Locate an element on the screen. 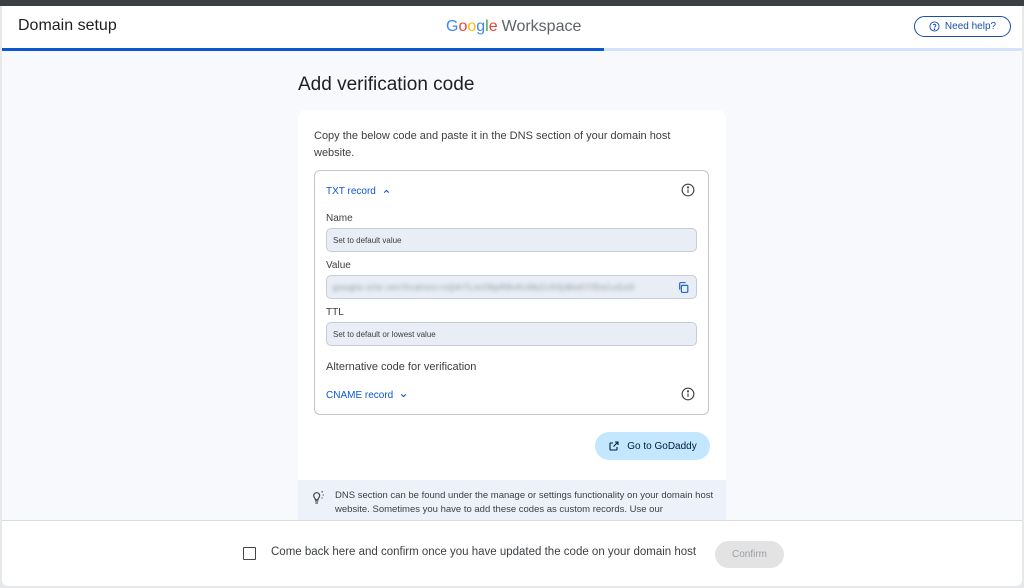 Image resolution: width=1024 pixels, height=588 pixels. ttl-field: Set to default or lowest value is located at coordinates (511, 334).